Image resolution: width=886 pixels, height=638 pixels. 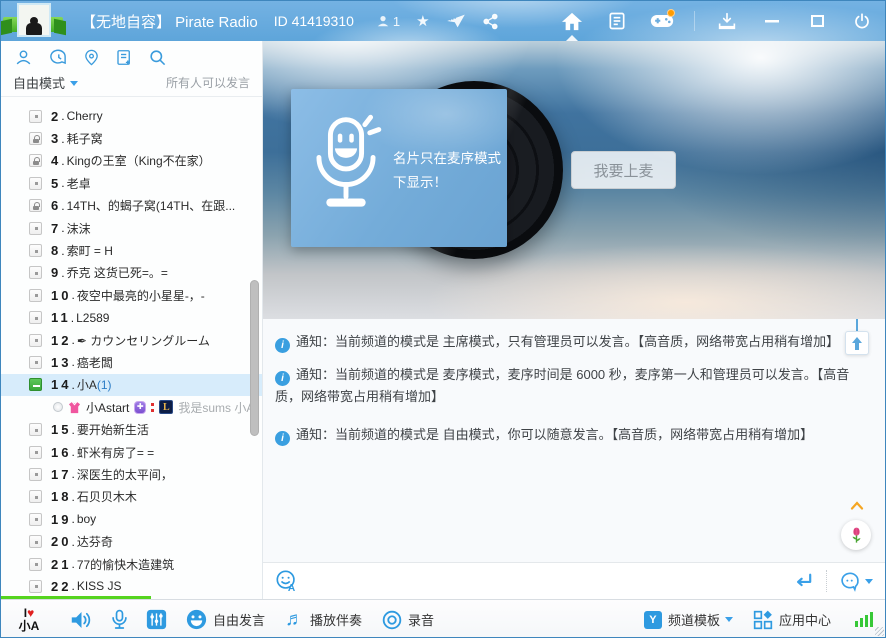 What do you see at coordinates (131, 519) in the screenshot?
I see `channel-row: 19. boy` at bounding box center [131, 519].